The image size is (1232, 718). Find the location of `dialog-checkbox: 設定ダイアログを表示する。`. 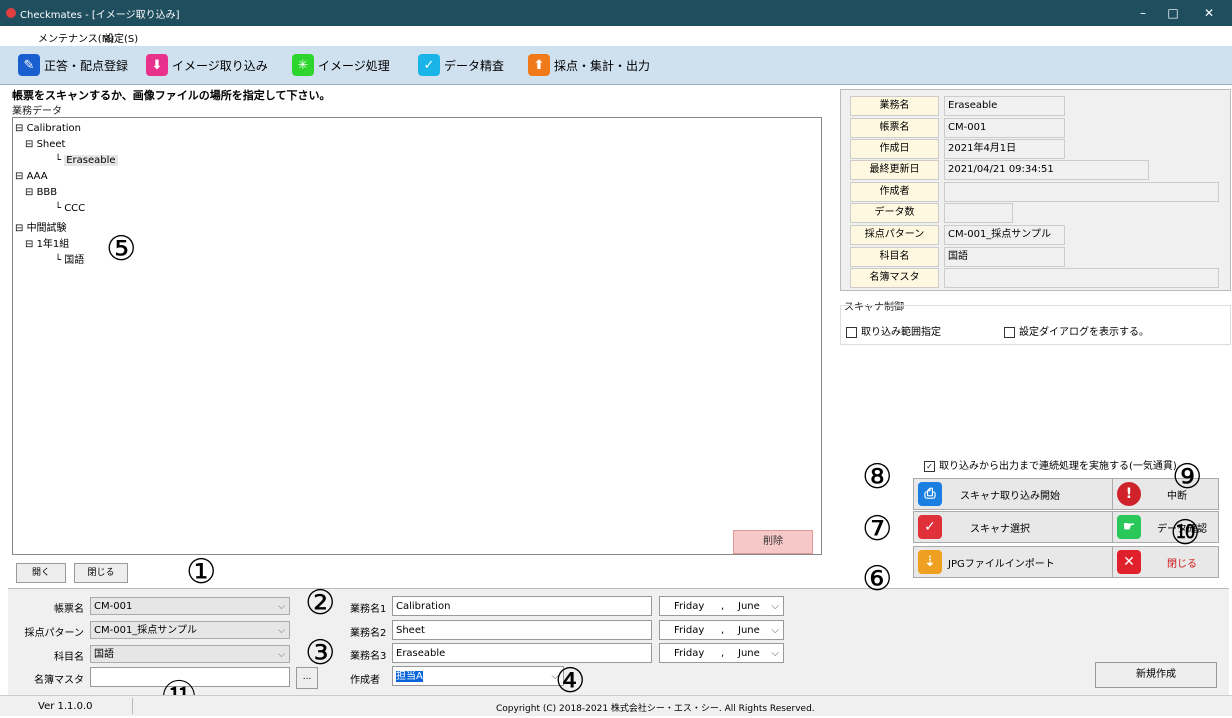

dialog-checkbox: 設定ダイアログを表示する。 is located at coordinates (1076, 330).